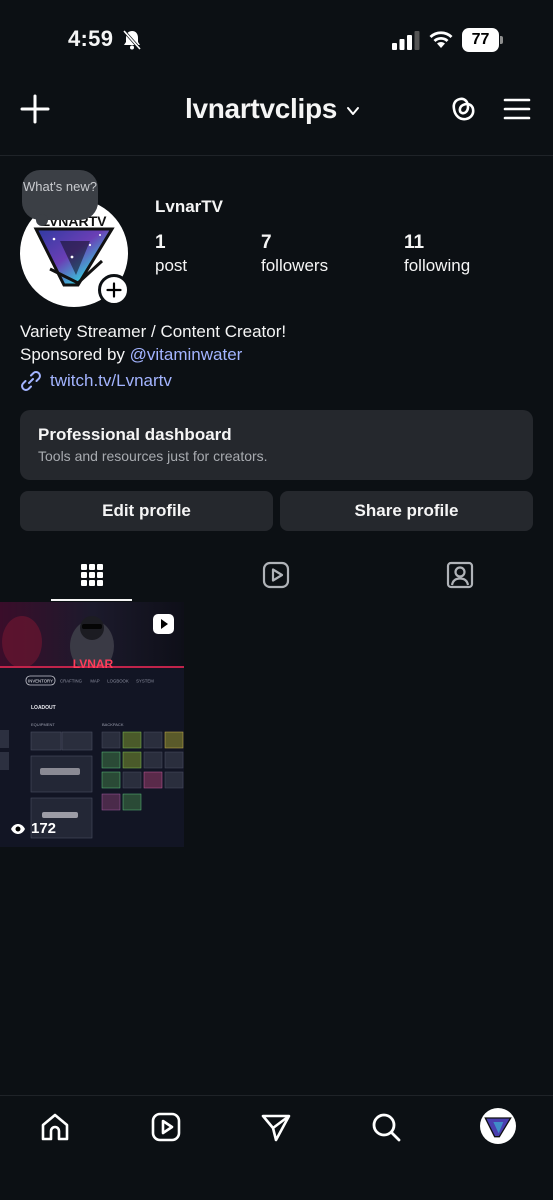 The width and height of the screenshot is (553, 1200). I want to click on stat-label: following, so click(437, 265).